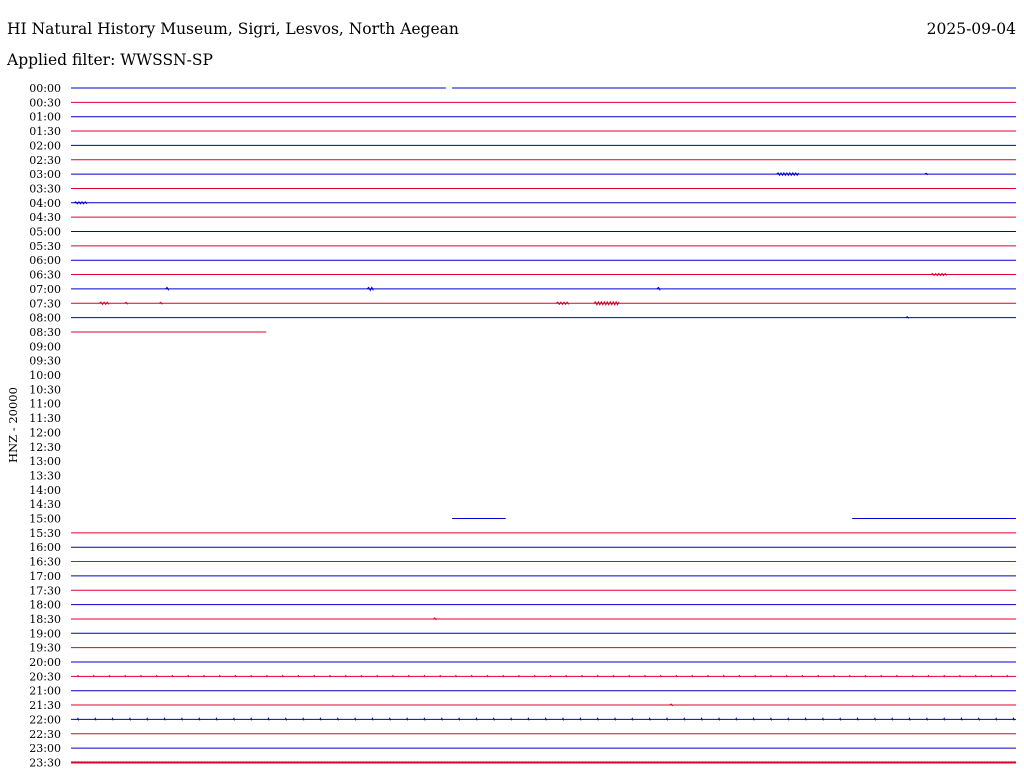  Describe the element at coordinates (45, 145) in the screenshot. I see `row-label: 02:00` at that location.